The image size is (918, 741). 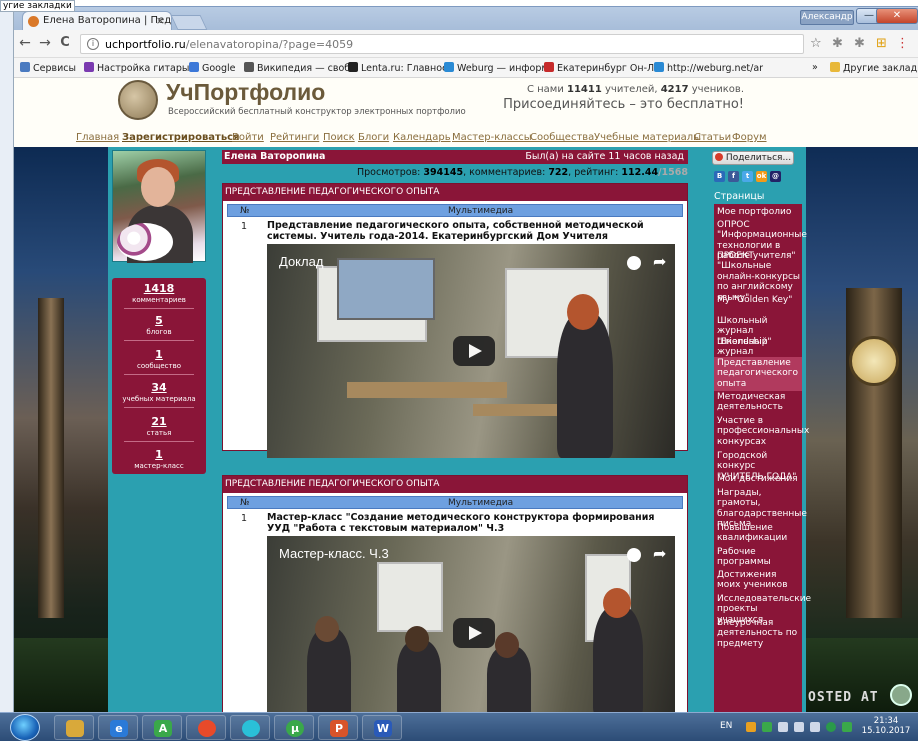 I want to click on browser-tab: Елена Ватоpопина | Пед ×, so click(x=97, y=21).